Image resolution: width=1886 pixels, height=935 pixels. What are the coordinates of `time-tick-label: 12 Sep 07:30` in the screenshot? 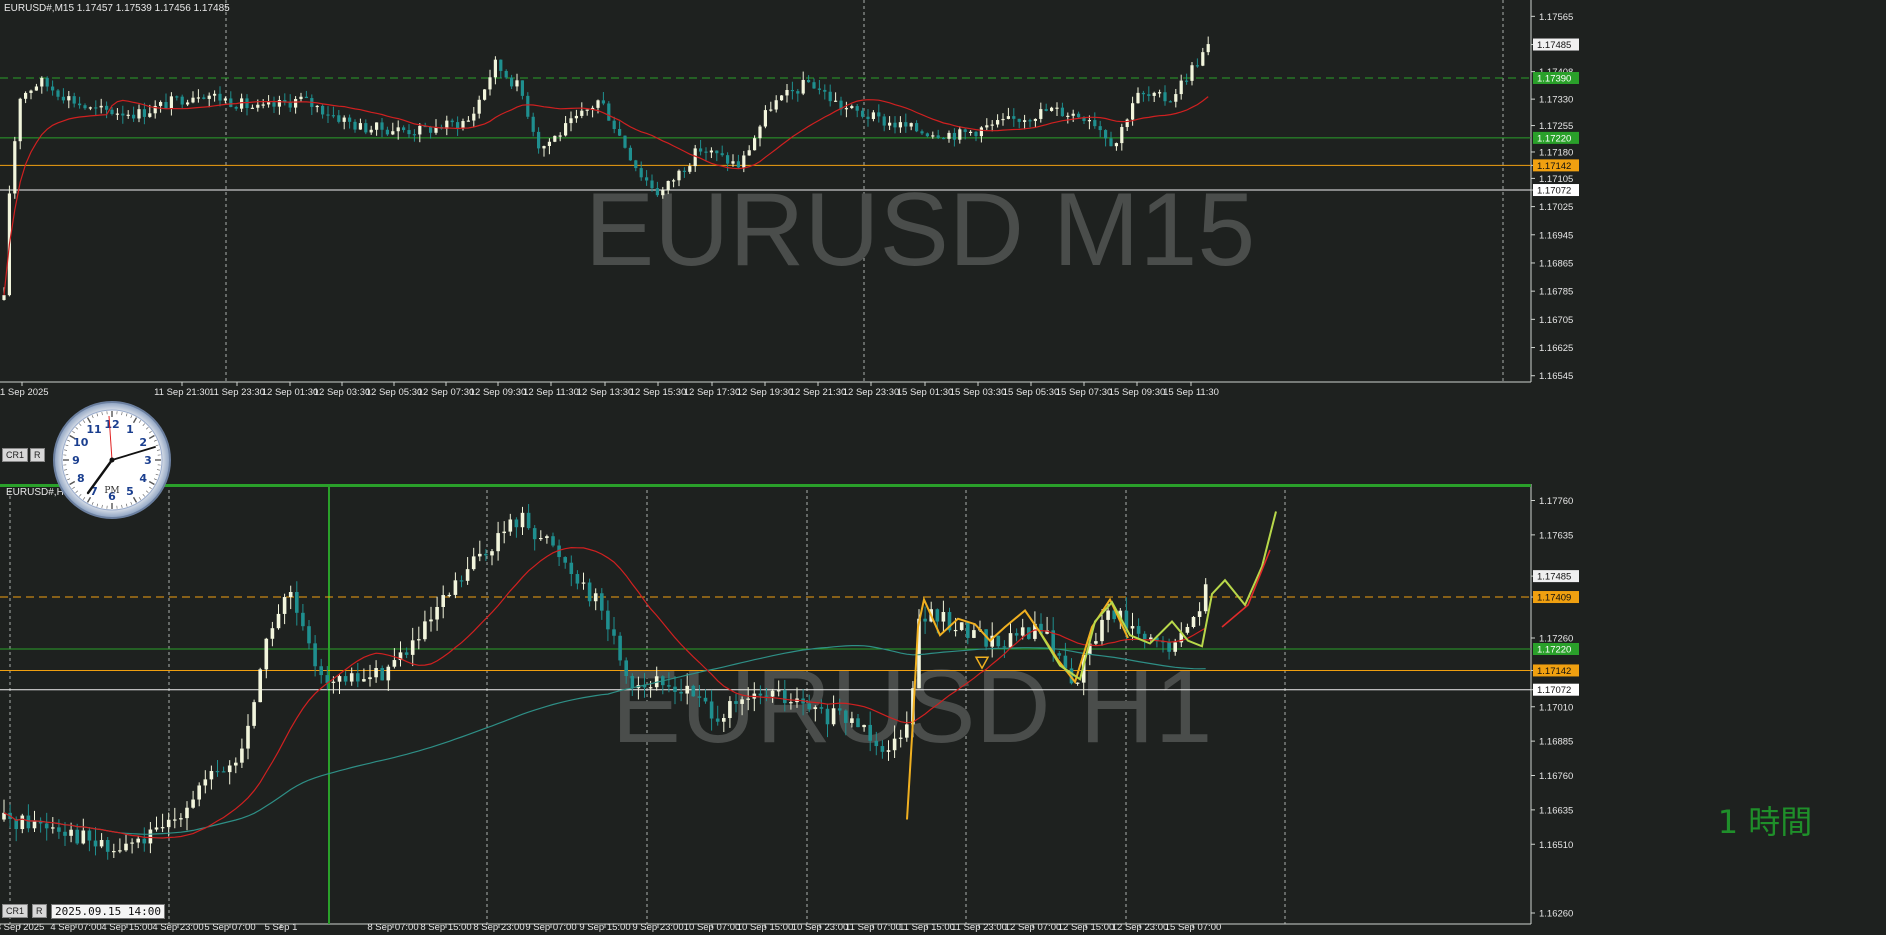 It's located at (446, 392).